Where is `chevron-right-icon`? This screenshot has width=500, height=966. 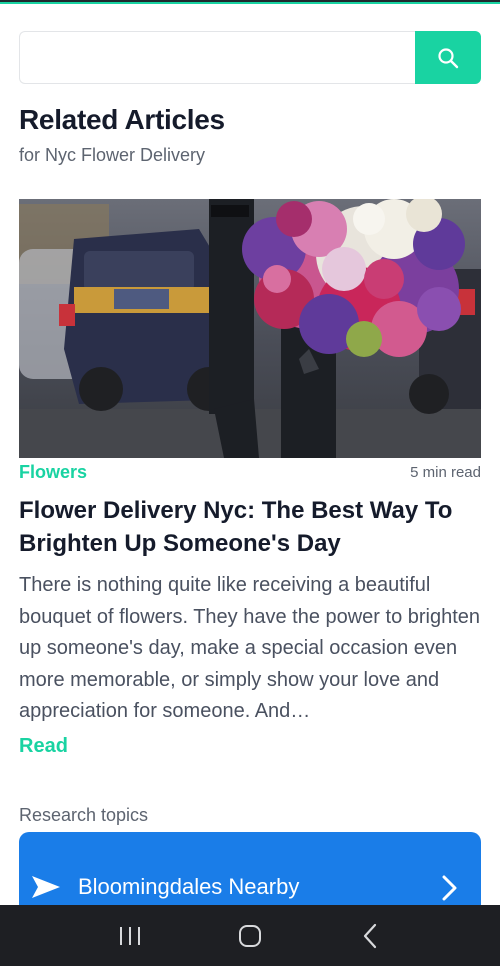 chevron-right-icon is located at coordinates (449, 888).